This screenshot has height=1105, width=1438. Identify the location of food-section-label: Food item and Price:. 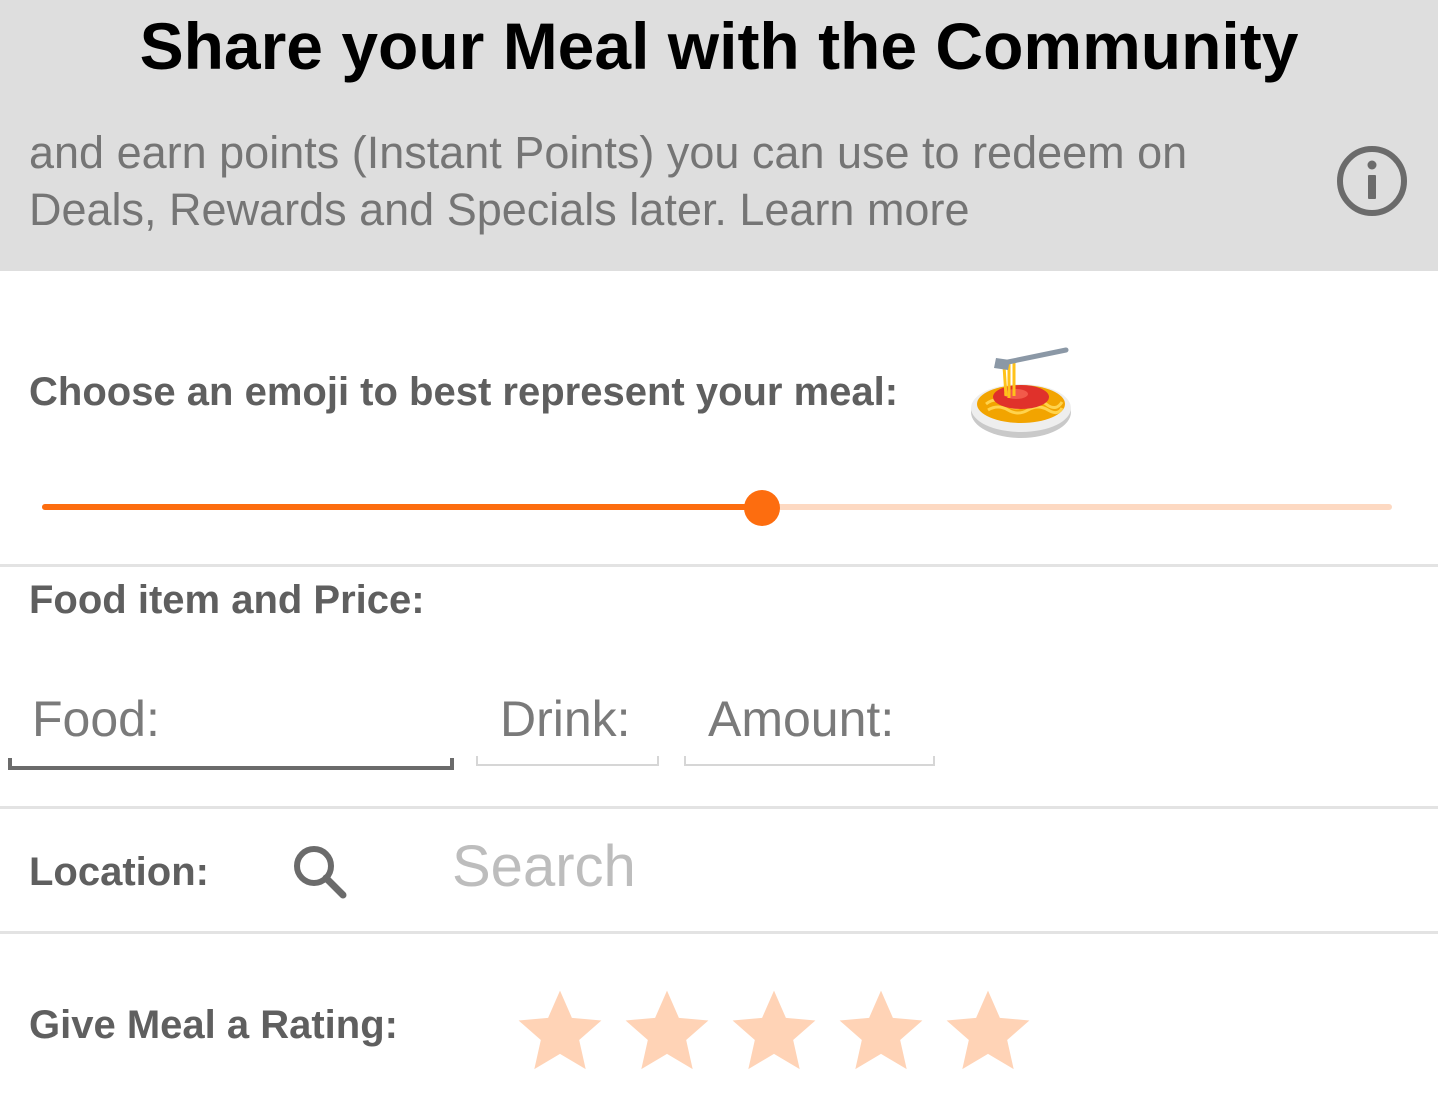
(227, 600).